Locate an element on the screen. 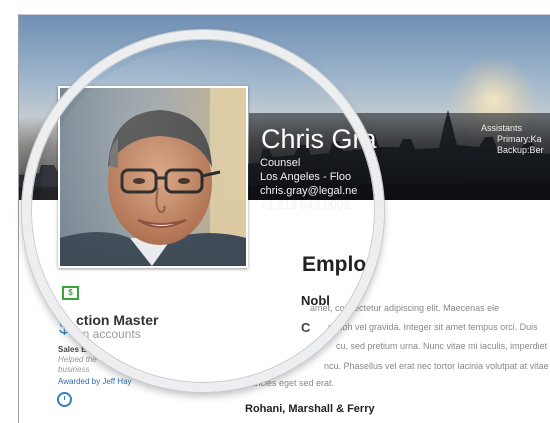 Image resolution: width=550 pixels, height=423 pixels. profile-photo is located at coordinates (153, 177).